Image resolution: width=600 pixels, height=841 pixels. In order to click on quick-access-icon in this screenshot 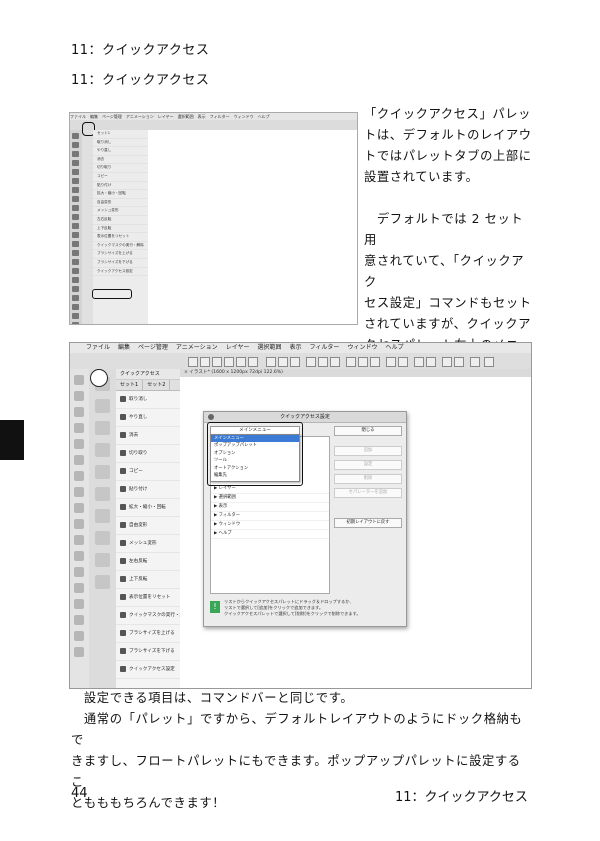, I will do `click(99, 378)`.